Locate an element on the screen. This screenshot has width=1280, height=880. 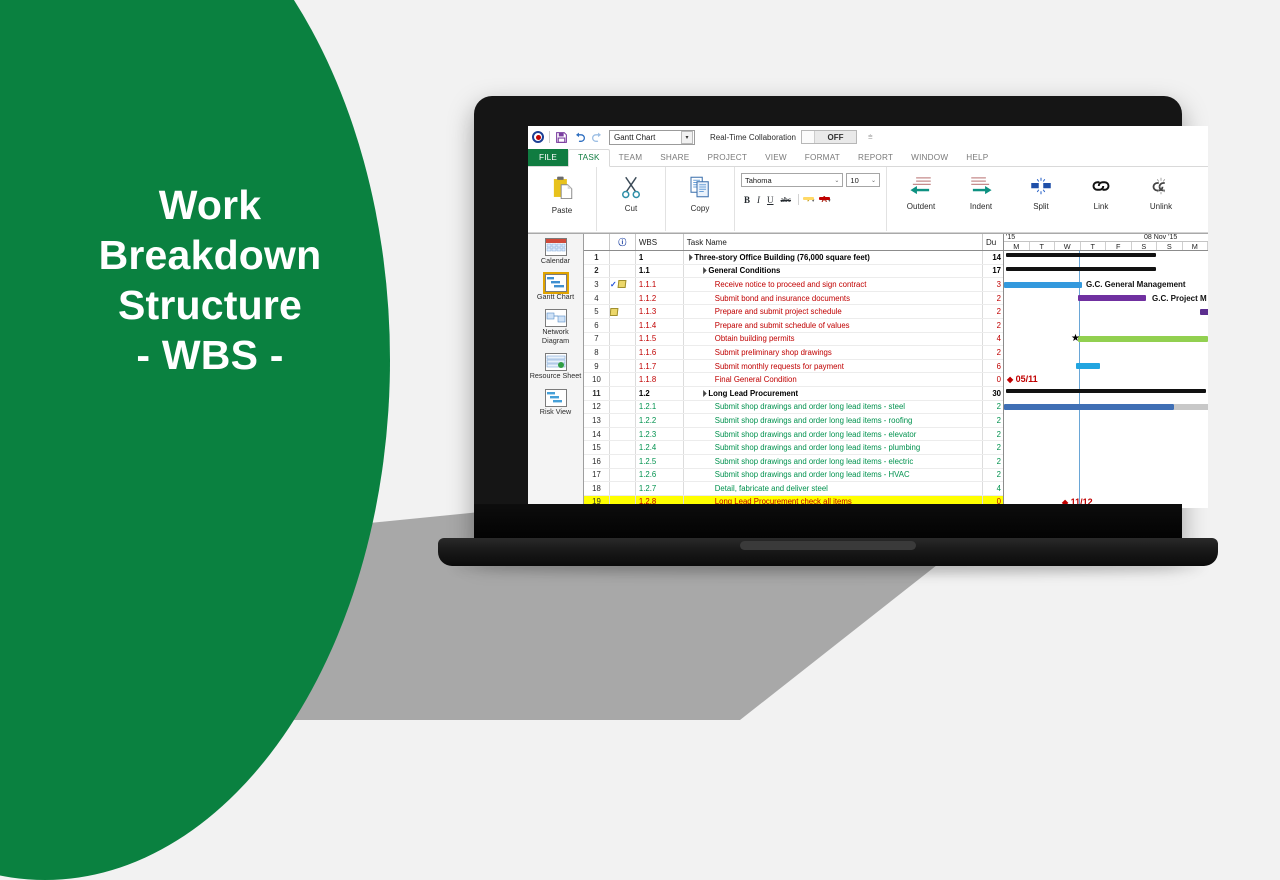
row-id: 4 is located at coordinates (597, 298).